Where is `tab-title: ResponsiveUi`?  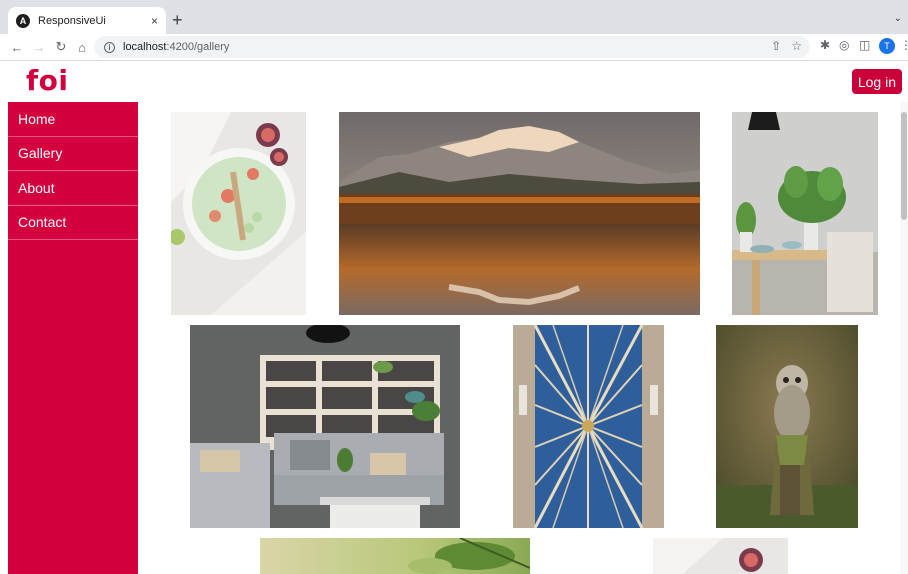 tab-title: ResponsiveUi is located at coordinates (72, 20).